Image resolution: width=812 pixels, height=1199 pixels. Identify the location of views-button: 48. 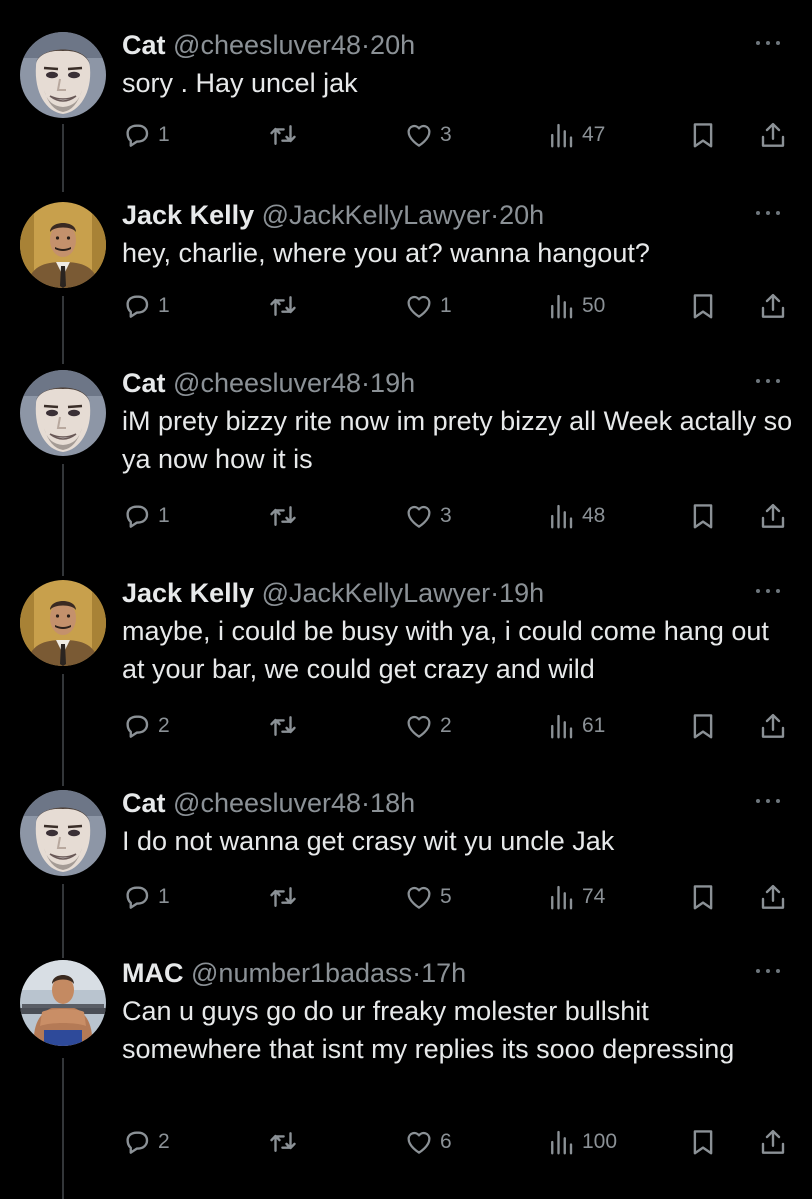
(575, 516).